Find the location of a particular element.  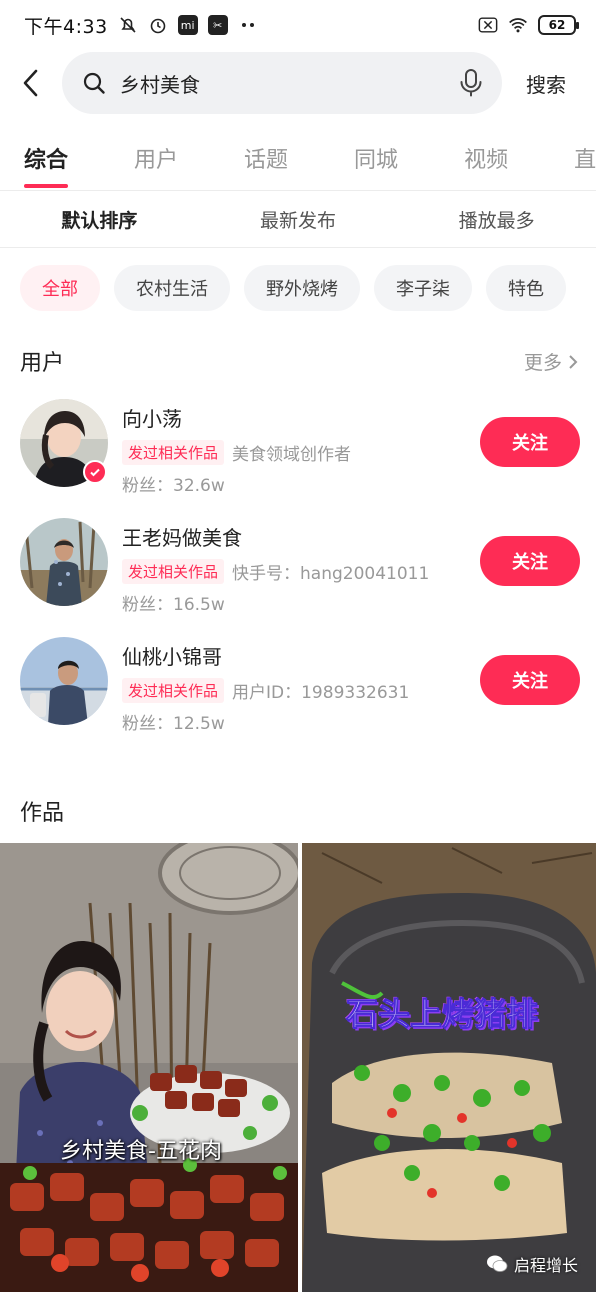

chip-liziqi: 李子柒 is located at coordinates (423, 288).